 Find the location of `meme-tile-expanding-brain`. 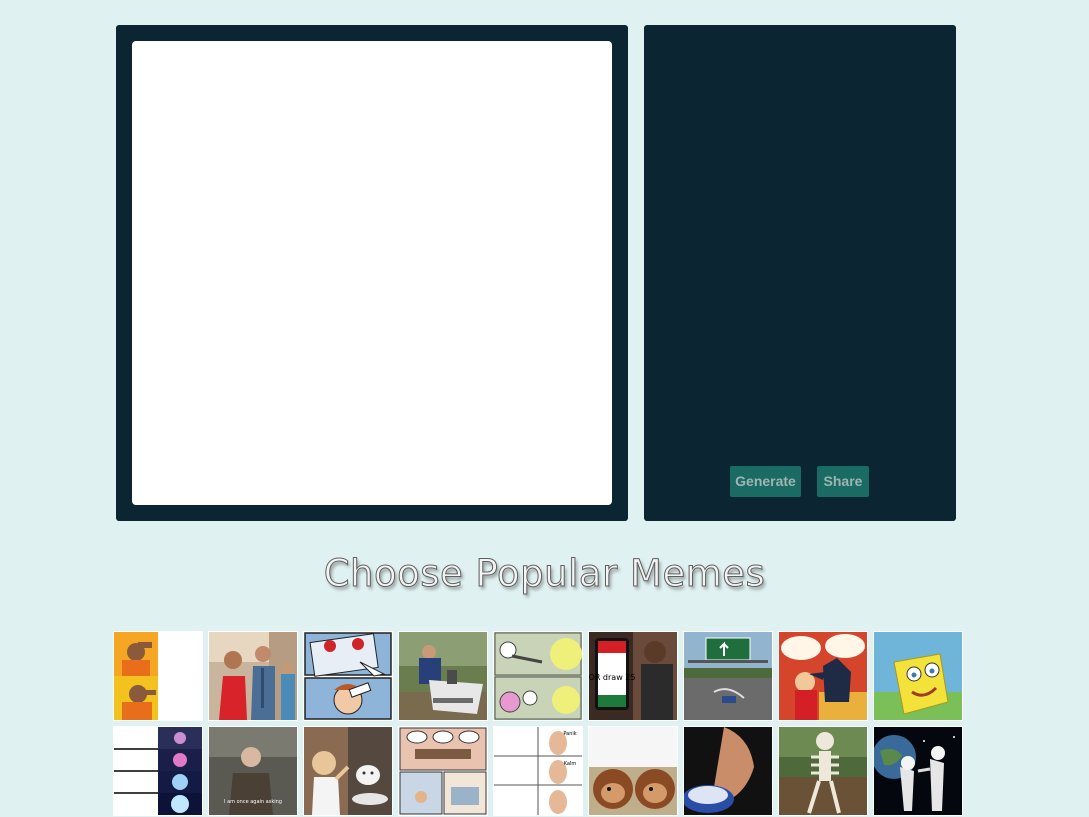

meme-tile-expanding-brain is located at coordinates (158, 771).